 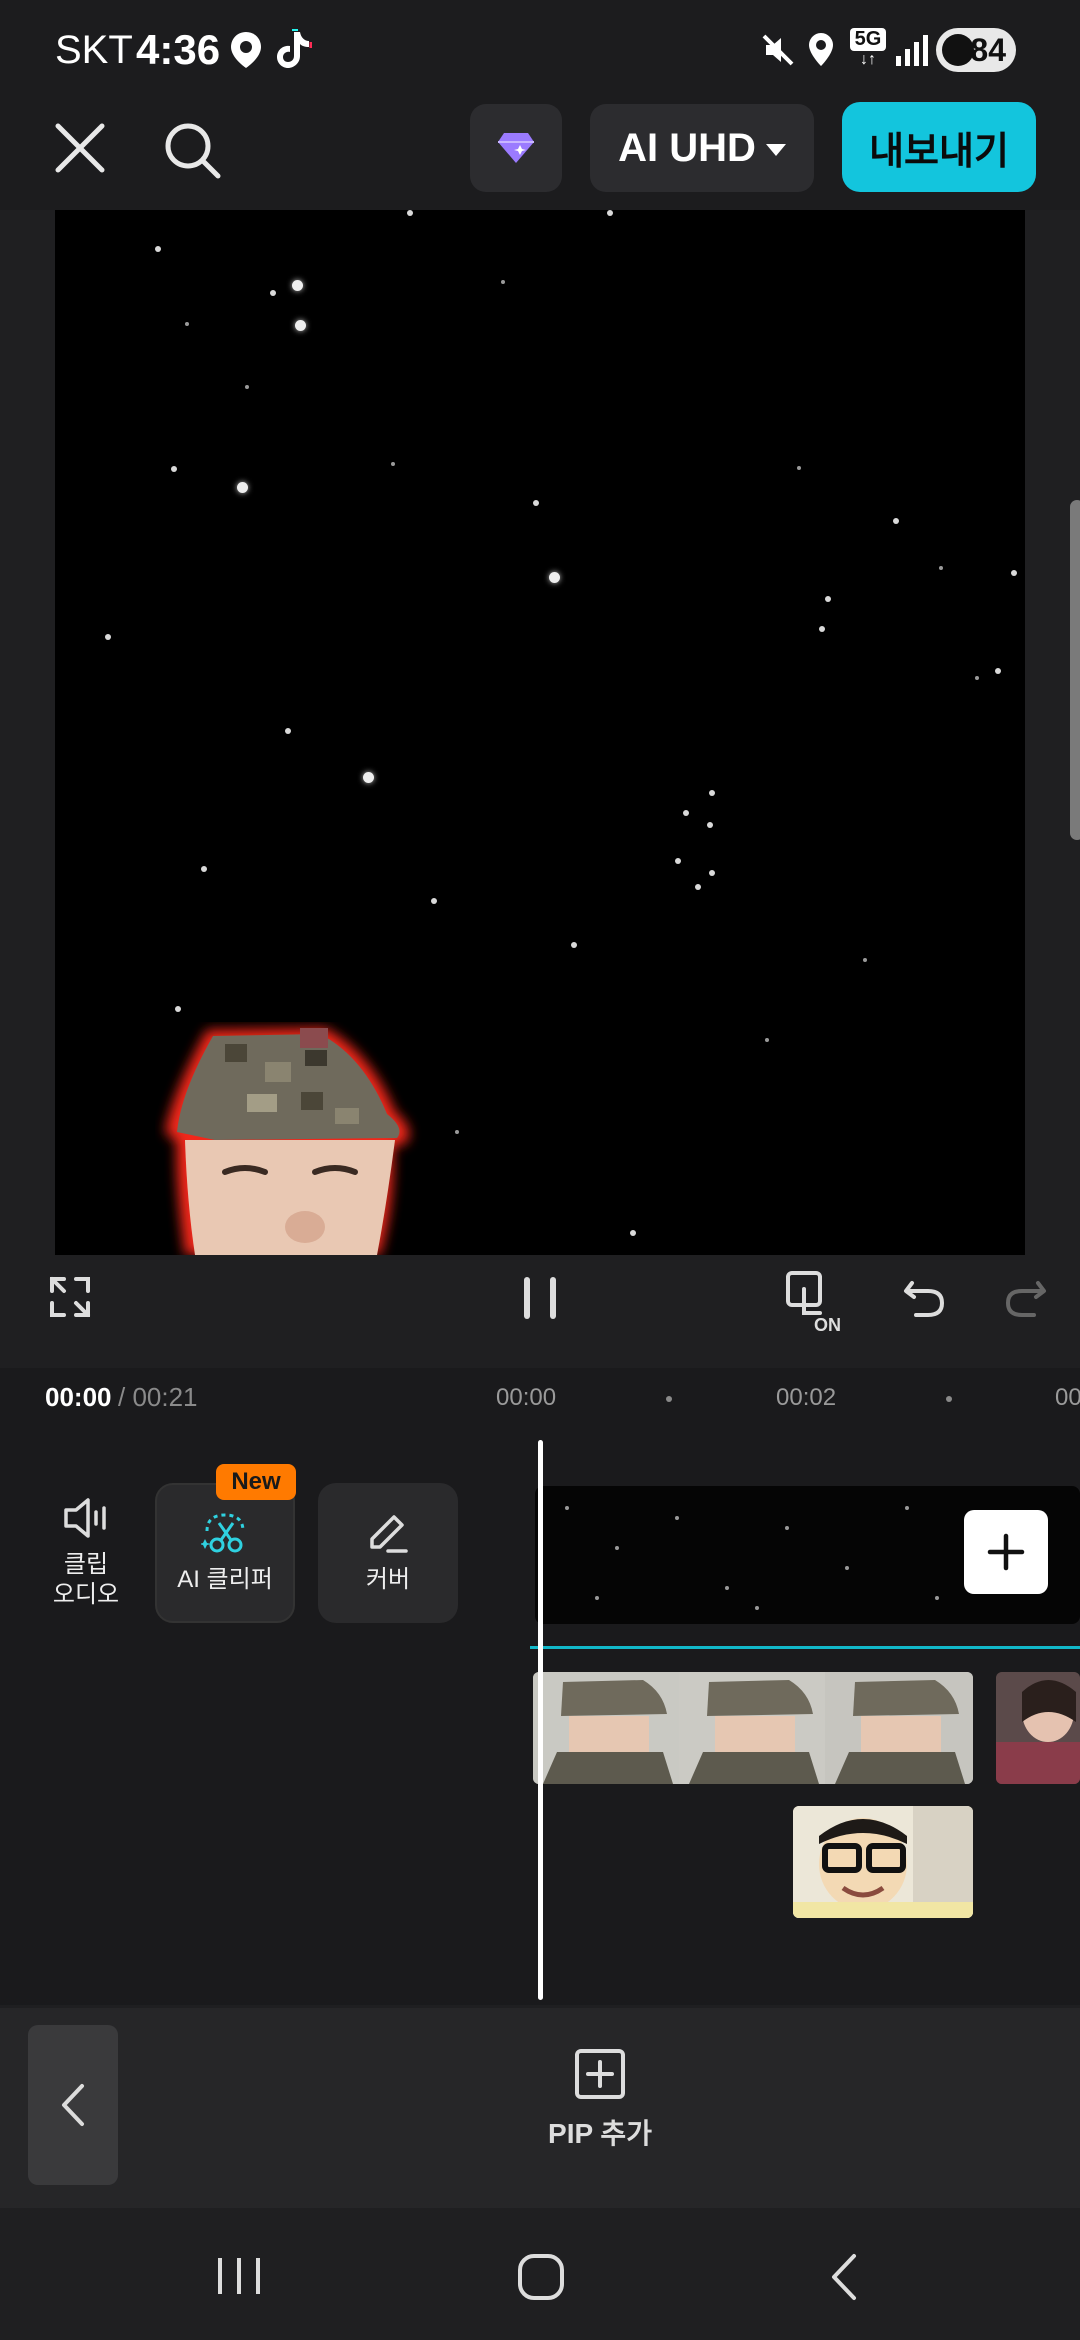 What do you see at coordinates (806, 1397) in the screenshot?
I see `timeline-tick: 00:02` at bounding box center [806, 1397].